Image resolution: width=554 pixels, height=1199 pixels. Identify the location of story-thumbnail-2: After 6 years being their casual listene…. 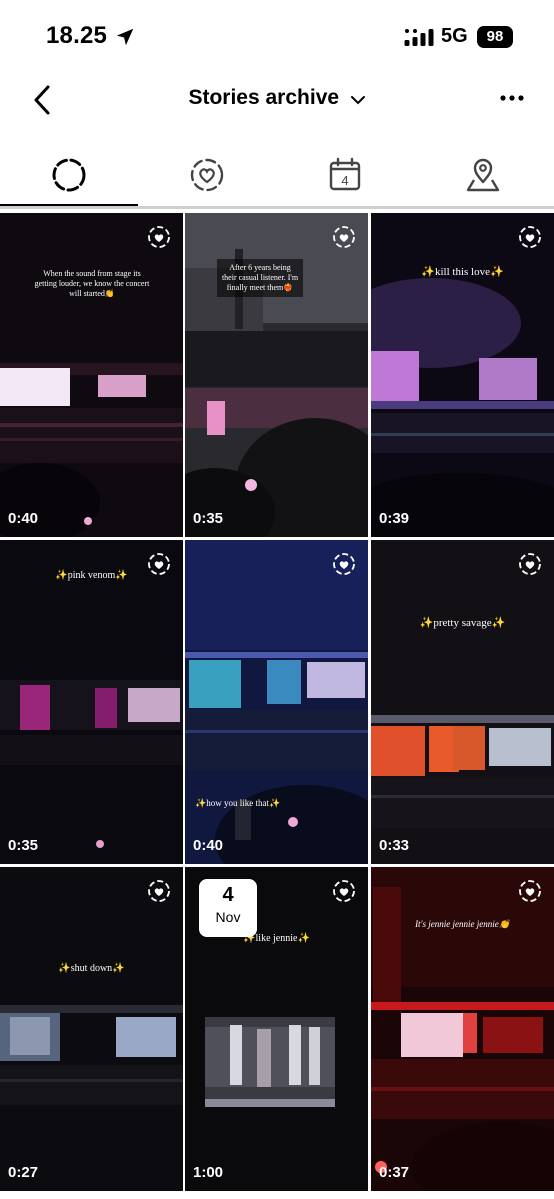
(276, 375).